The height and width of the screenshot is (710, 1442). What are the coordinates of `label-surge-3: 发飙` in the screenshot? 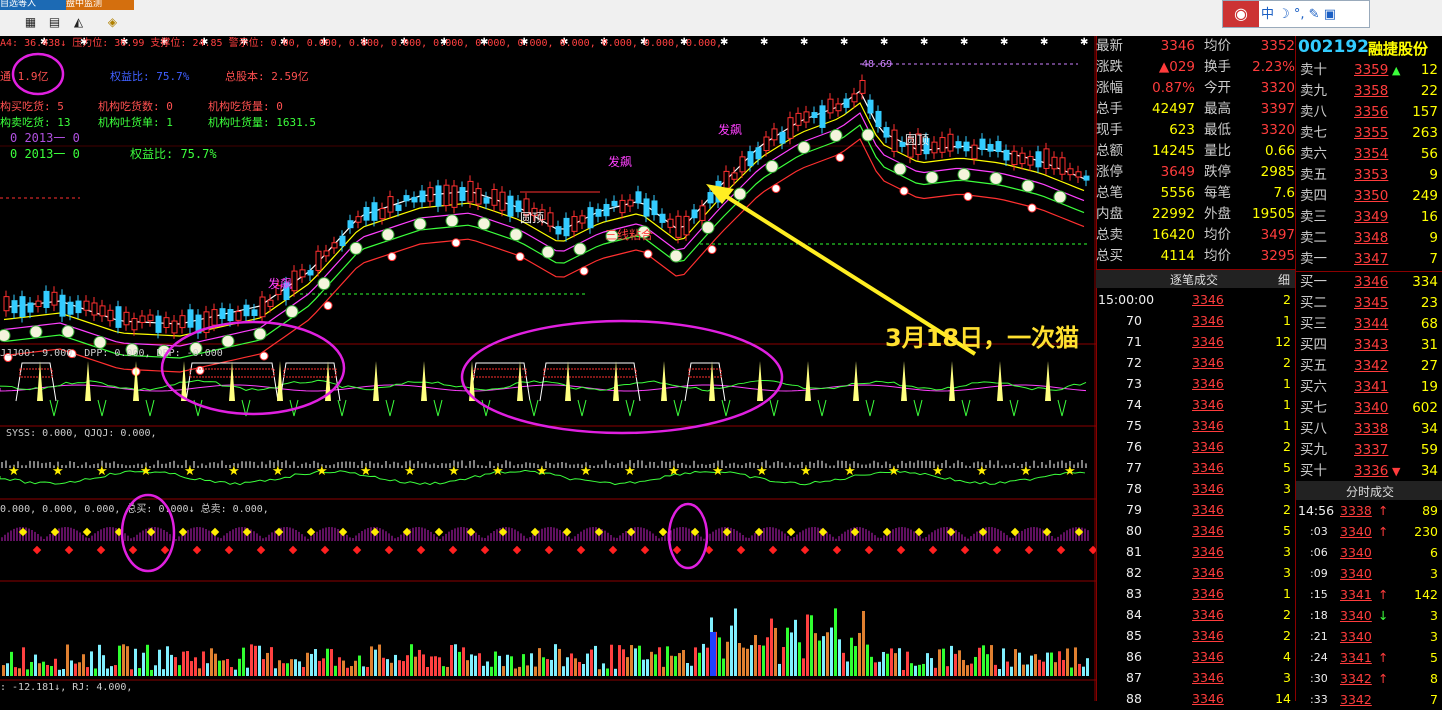 It's located at (280, 283).